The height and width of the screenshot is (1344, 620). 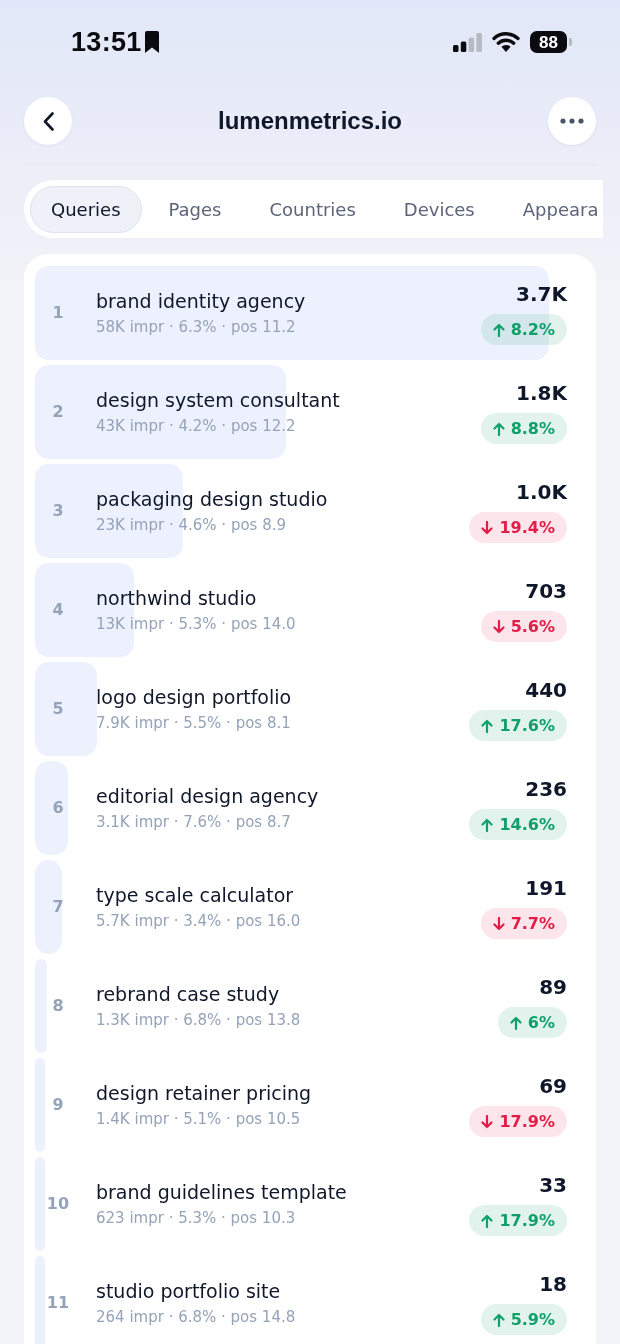 I want to click on tab: Countries, so click(x=312, y=209).